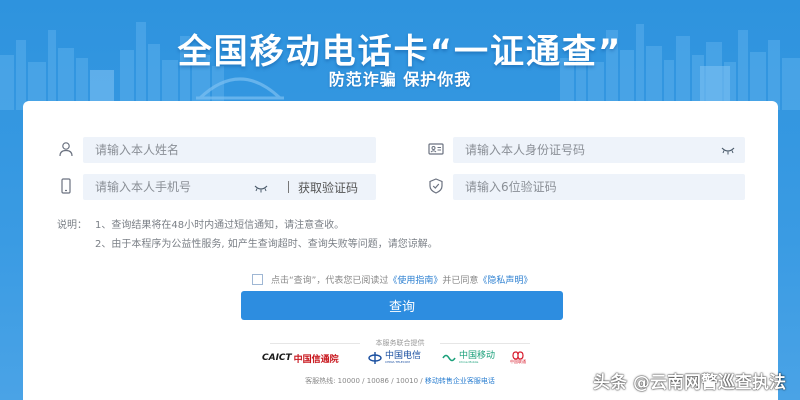 The width and height of the screenshot is (800, 400). I want to click on china-telecom-logo: 中国电信 CHINA TELECOM, so click(394, 358).